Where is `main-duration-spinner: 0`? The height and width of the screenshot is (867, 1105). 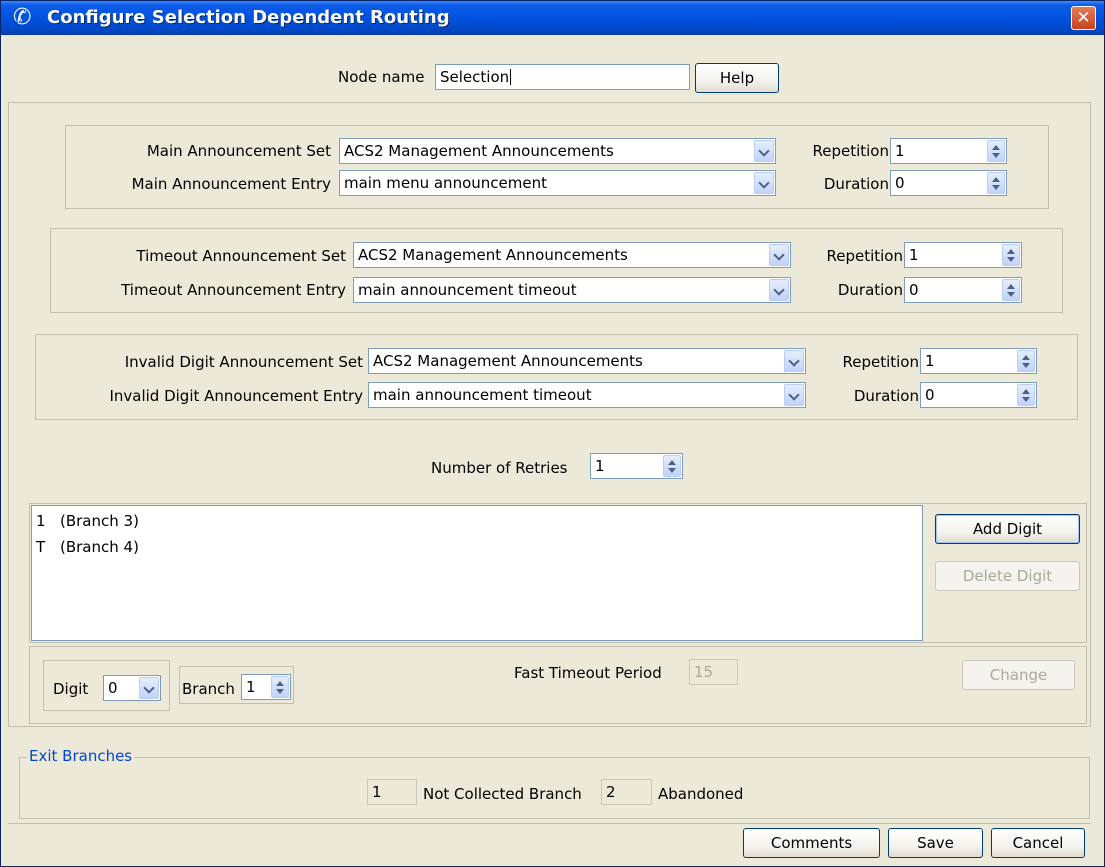 main-duration-spinner: 0 is located at coordinates (948, 183).